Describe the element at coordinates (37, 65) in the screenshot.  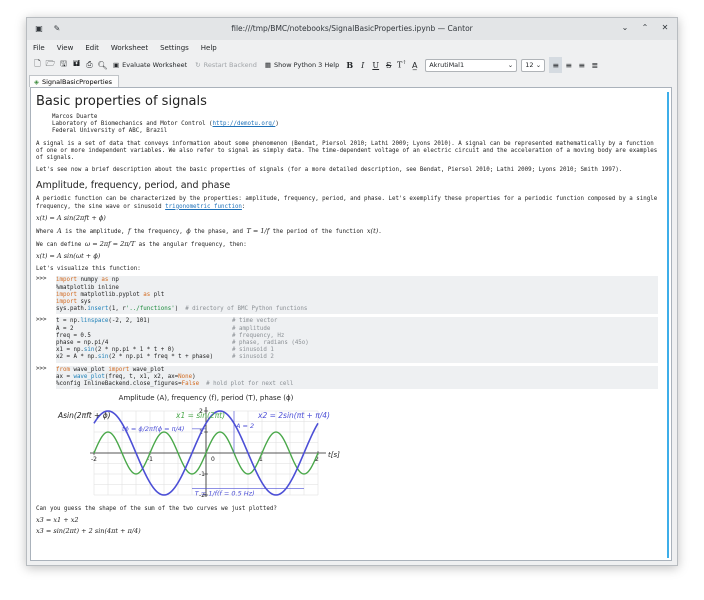
I see `new-document-icon: 🗋` at that location.